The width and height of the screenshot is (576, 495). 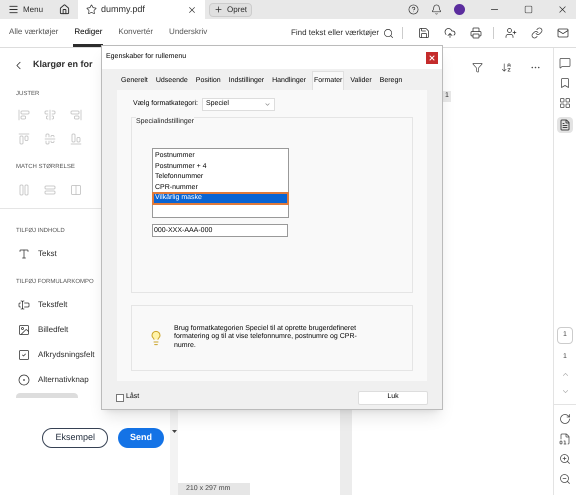 I want to click on home-icon, so click(x=64, y=9).